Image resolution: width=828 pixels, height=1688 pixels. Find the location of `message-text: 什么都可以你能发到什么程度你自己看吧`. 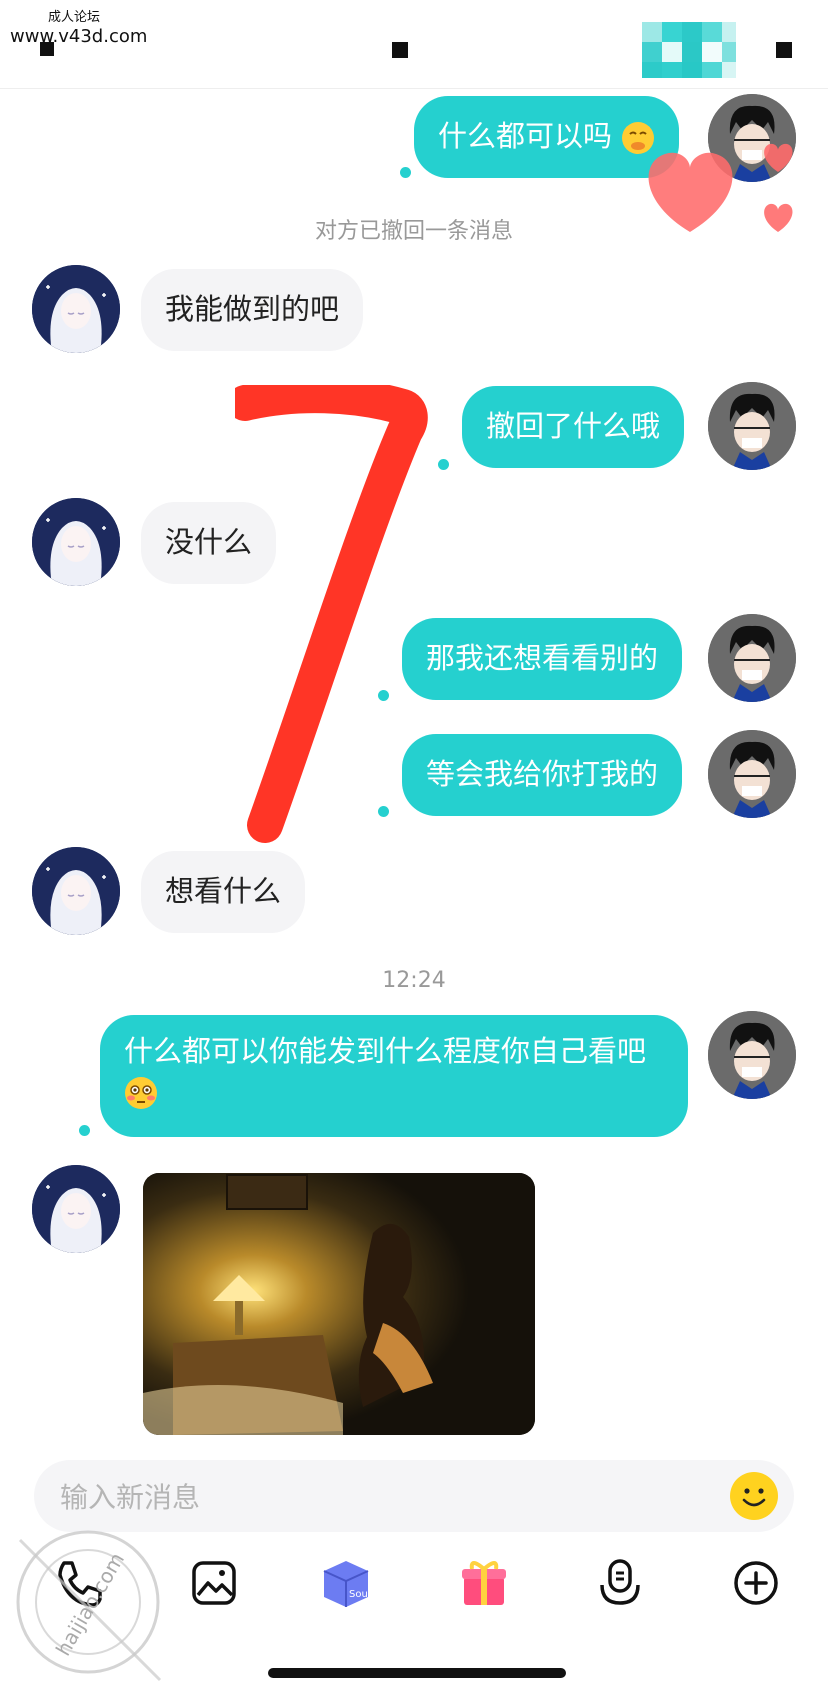

message-text: 什么都可以你能发到什么程度你自己看吧 is located at coordinates (385, 1051).